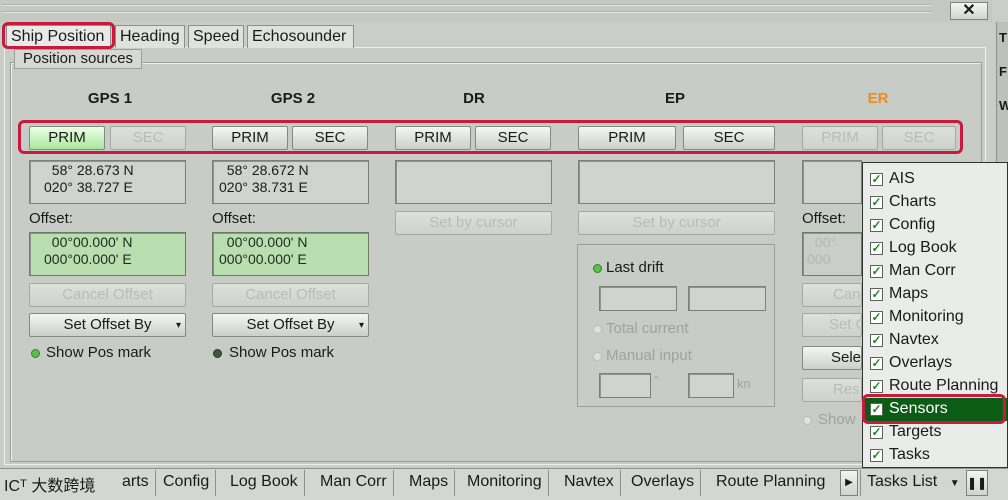 The height and width of the screenshot is (500, 1008). What do you see at coordinates (136, 483) in the screenshot?
I see `taskbar-item-charts: arts` at bounding box center [136, 483].